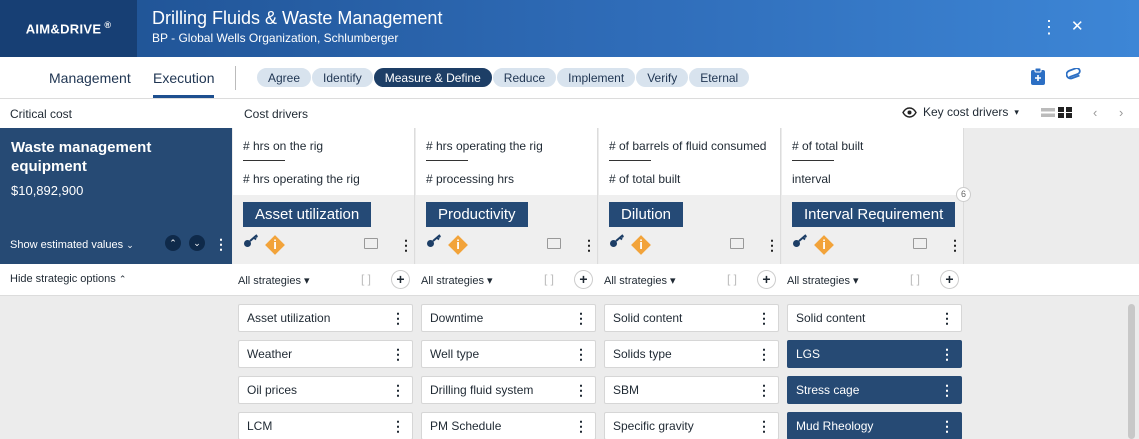 Image resolution: width=1139 pixels, height=439 pixels. I want to click on strategic-option-card: Weather ⋮, so click(325, 354).